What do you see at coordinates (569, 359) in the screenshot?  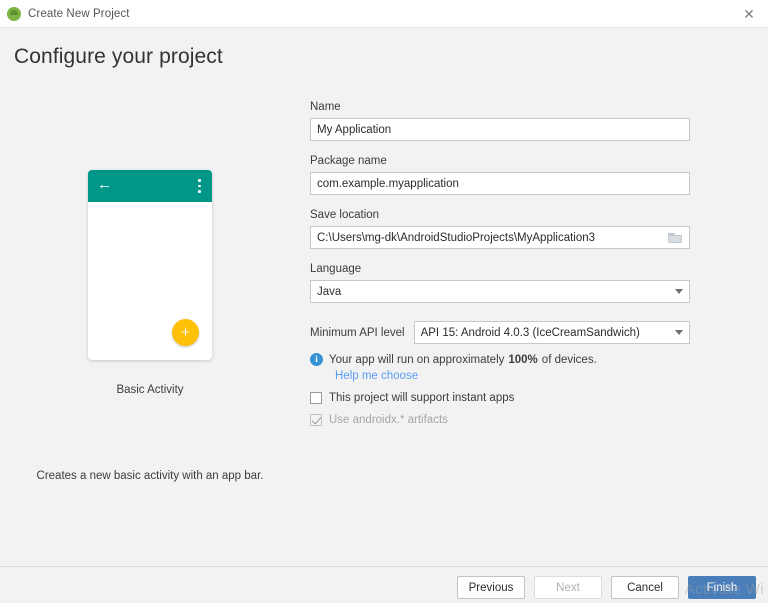 I see `device-coverage-suffix: of devices.` at bounding box center [569, 359].